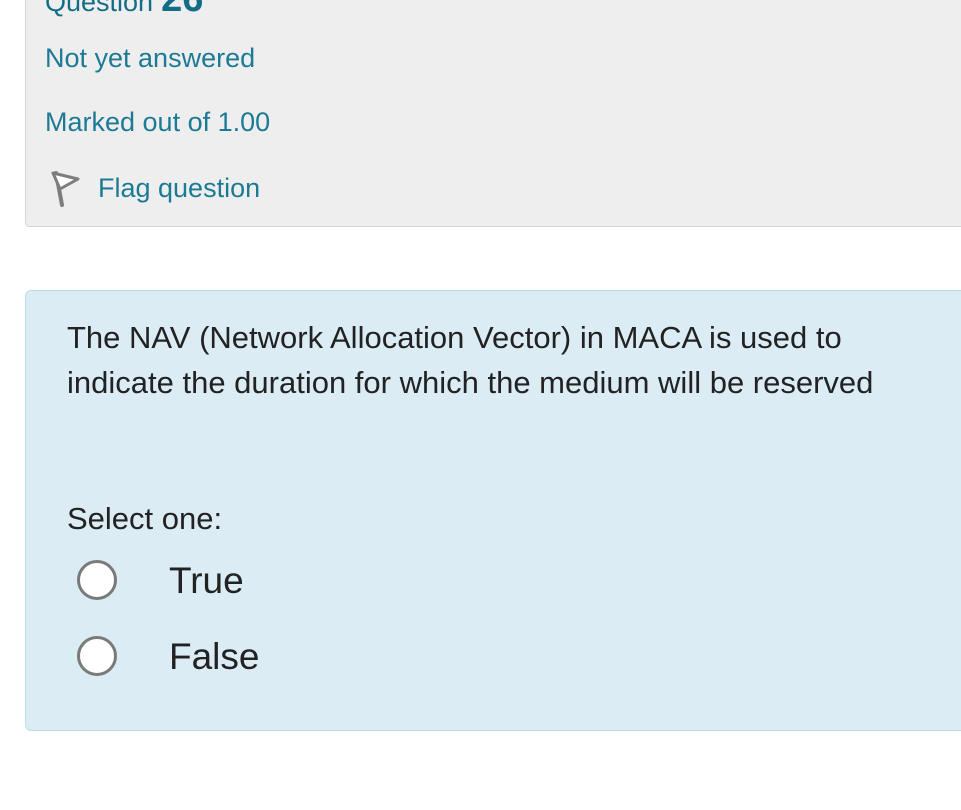  Describe the element at coordinates (97, 656) in the screenshot. I see `radio-false` at that location.